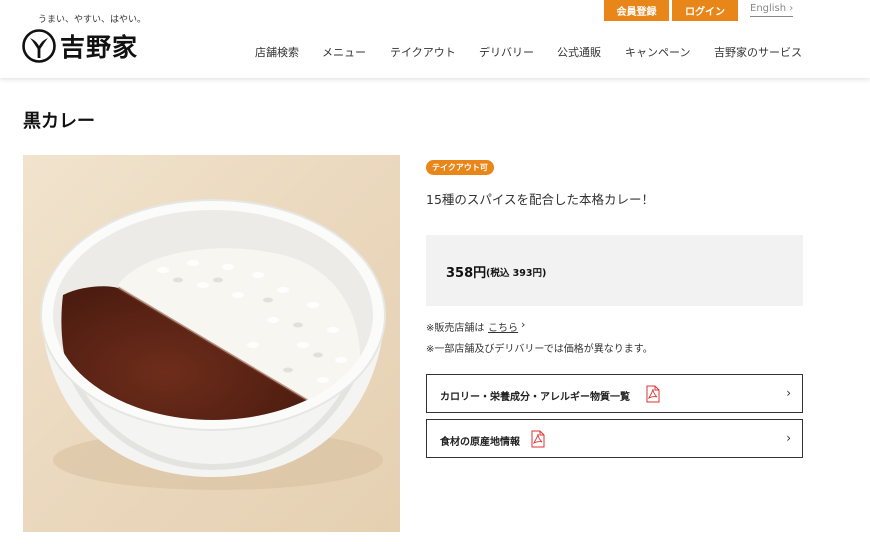 This screenshot has height=545, width=870. Describe the element at coordinates (614, 270) in the screenshot. I see `price-box: 358円 (税込 393円)` at that location.